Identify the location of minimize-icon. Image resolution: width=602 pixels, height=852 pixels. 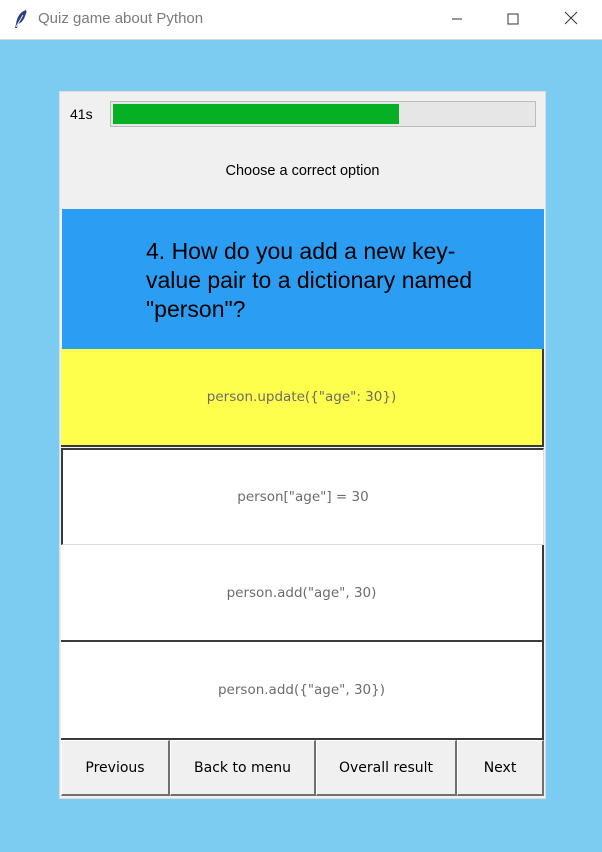
(457, 19).